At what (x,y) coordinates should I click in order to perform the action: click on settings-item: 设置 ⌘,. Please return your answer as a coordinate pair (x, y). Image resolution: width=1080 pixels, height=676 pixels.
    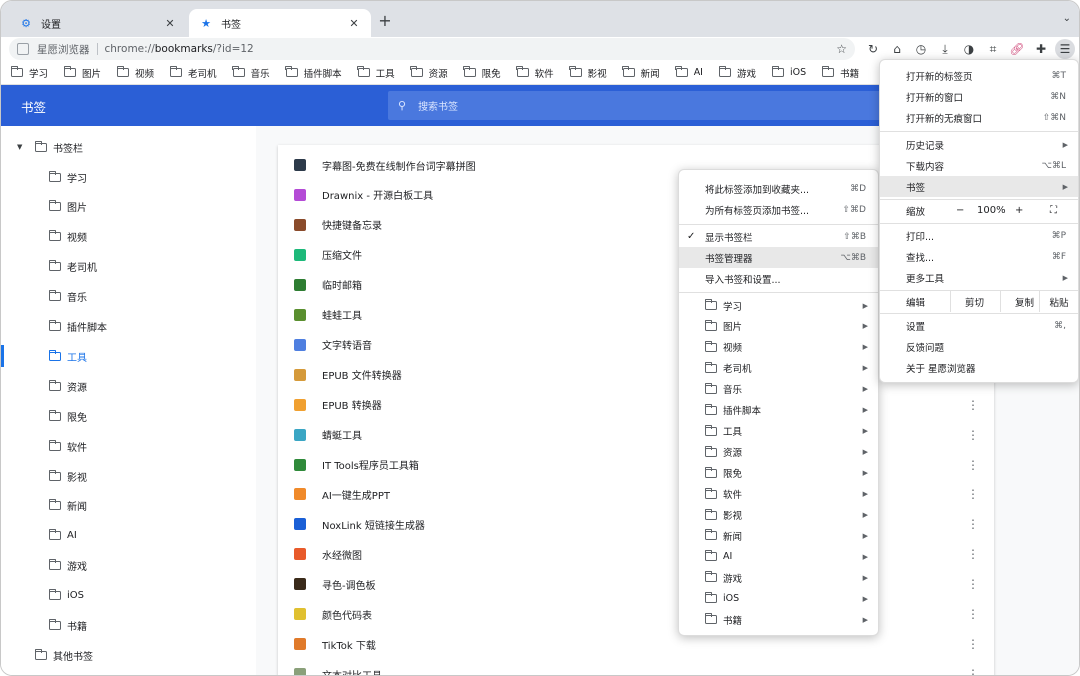
    Looking at the image, I should click on (979, 325).